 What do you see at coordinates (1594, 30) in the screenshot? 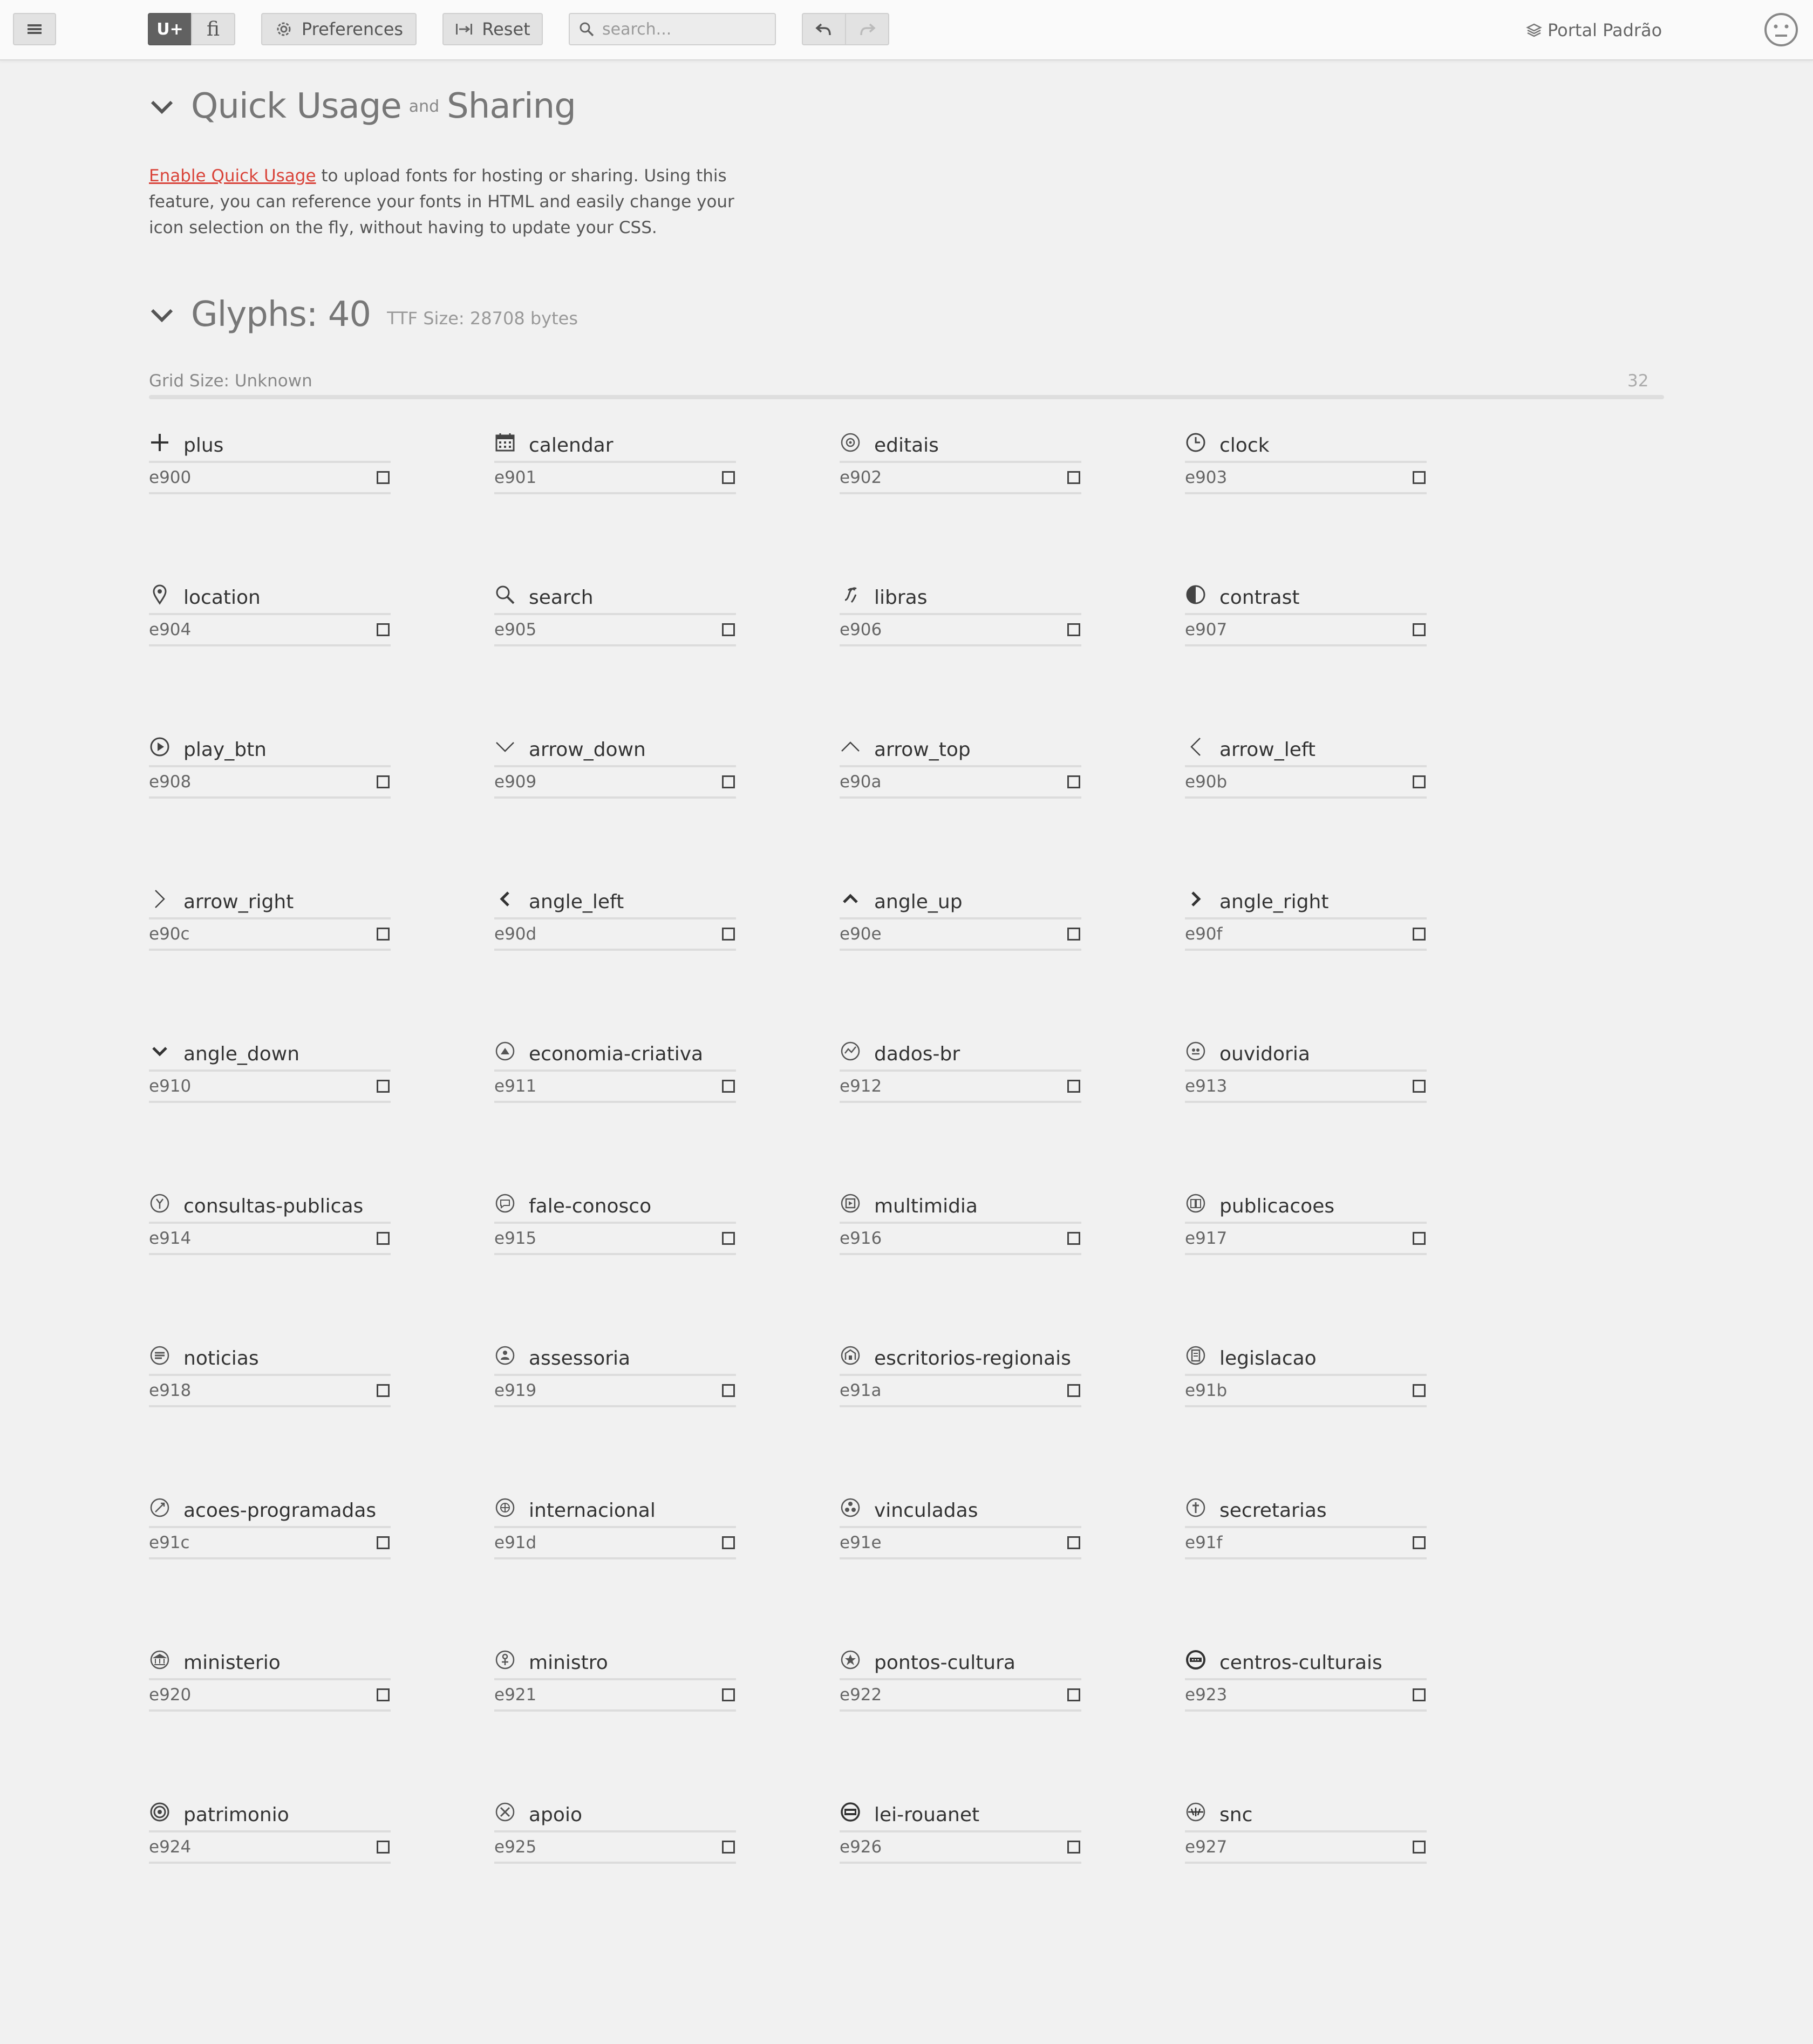
I see `project-selector: Portal Padrão` at bounding box center [1594, 30].